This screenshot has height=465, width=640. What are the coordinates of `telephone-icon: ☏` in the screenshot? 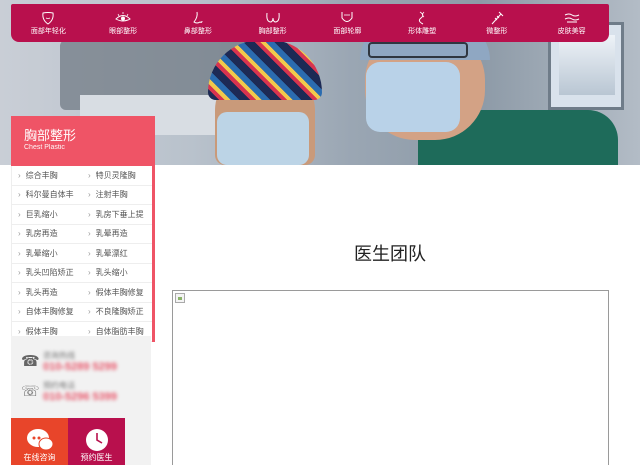 It's located at (30, 391).